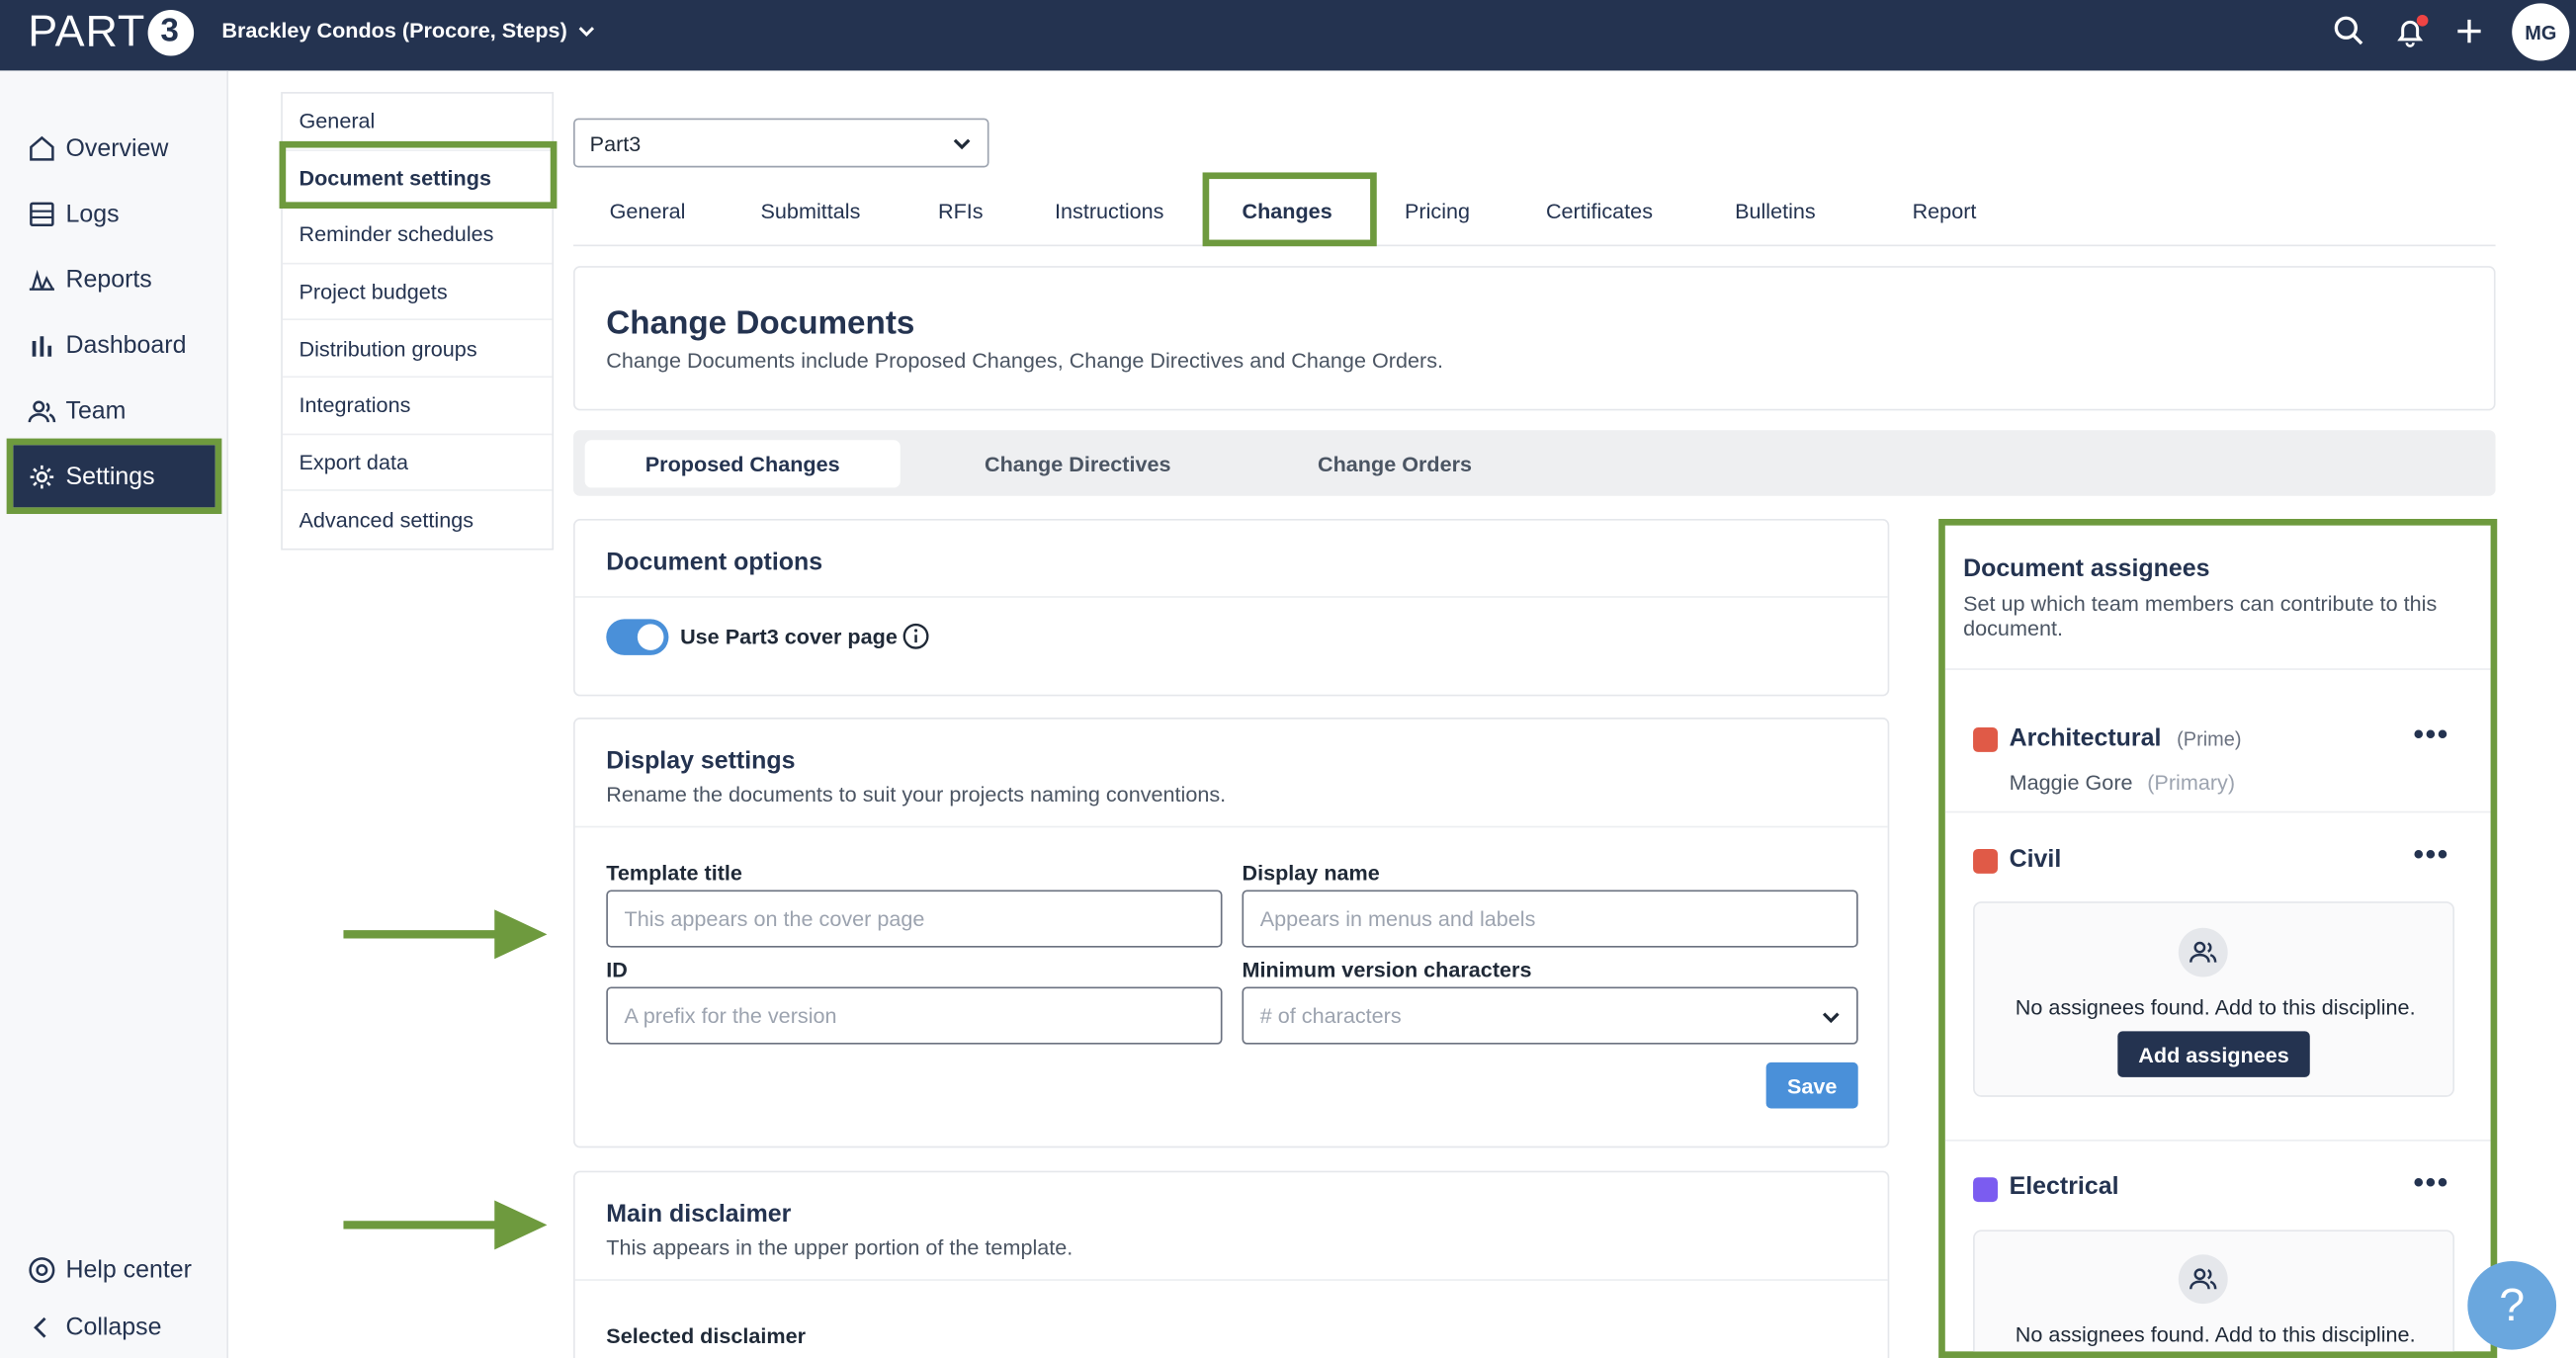 The width and height of the screenshot is (2576, 1358). What do you see at coordinates (617, 969) in the screenshot?
I see `id-label: ID` at bounding box center [617, 969].